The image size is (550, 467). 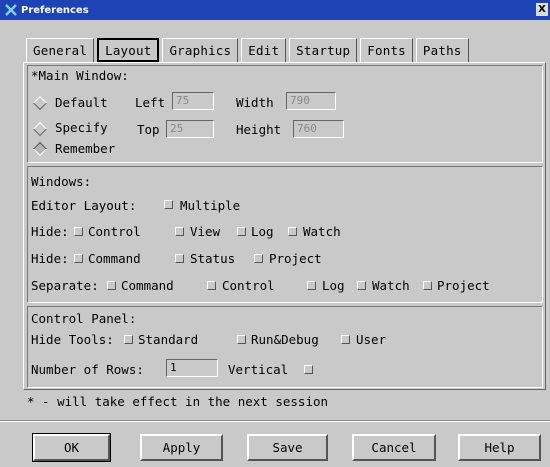 What do you see at coordinates (179, 258) in the screenshot?
I see `hide-status-checkbox` at bounding box center [179, 258].